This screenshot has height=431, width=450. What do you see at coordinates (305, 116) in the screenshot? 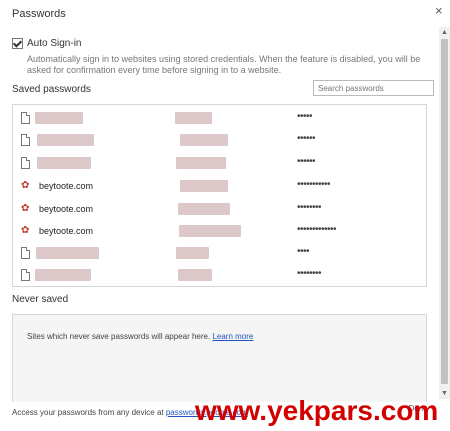
I see `row-password: •••••` at bounding box center [305, 116].